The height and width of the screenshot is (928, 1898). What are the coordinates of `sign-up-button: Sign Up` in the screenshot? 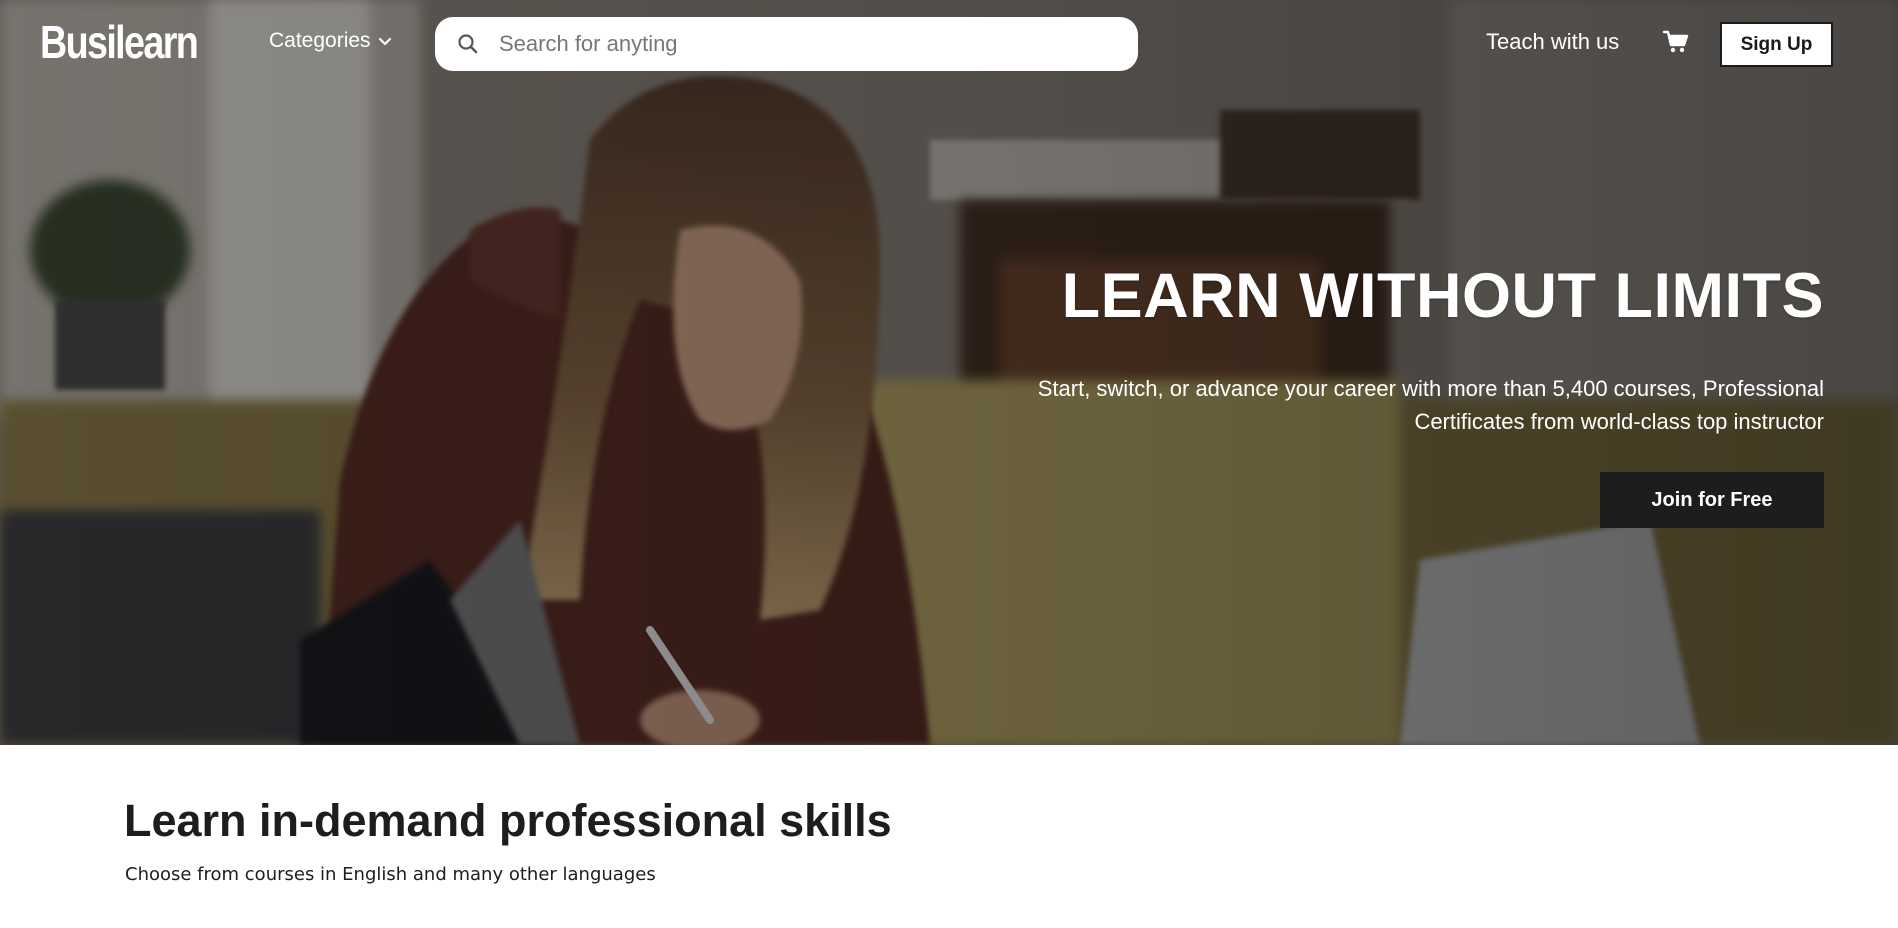 It's located at (1776, 44).